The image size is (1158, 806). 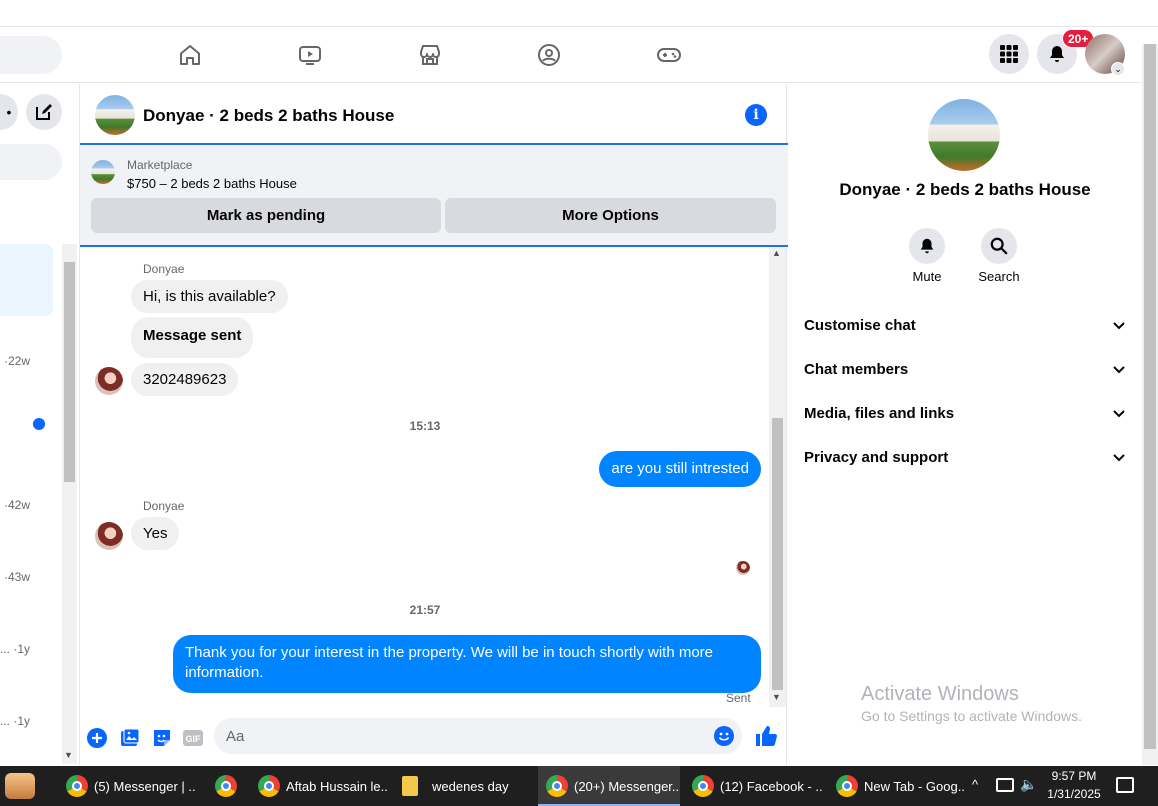 What do you see at coordinates (610, 215) in the screenshot?
I see `more-options-button: More Options` at bounding box center [610, 215].